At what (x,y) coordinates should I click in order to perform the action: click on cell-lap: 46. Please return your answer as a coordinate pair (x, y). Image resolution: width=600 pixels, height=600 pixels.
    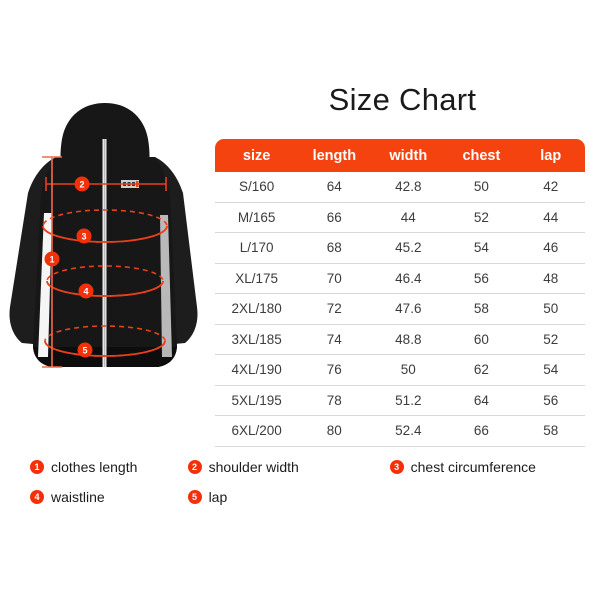
    Looking at the image, I should click on (550, 248).